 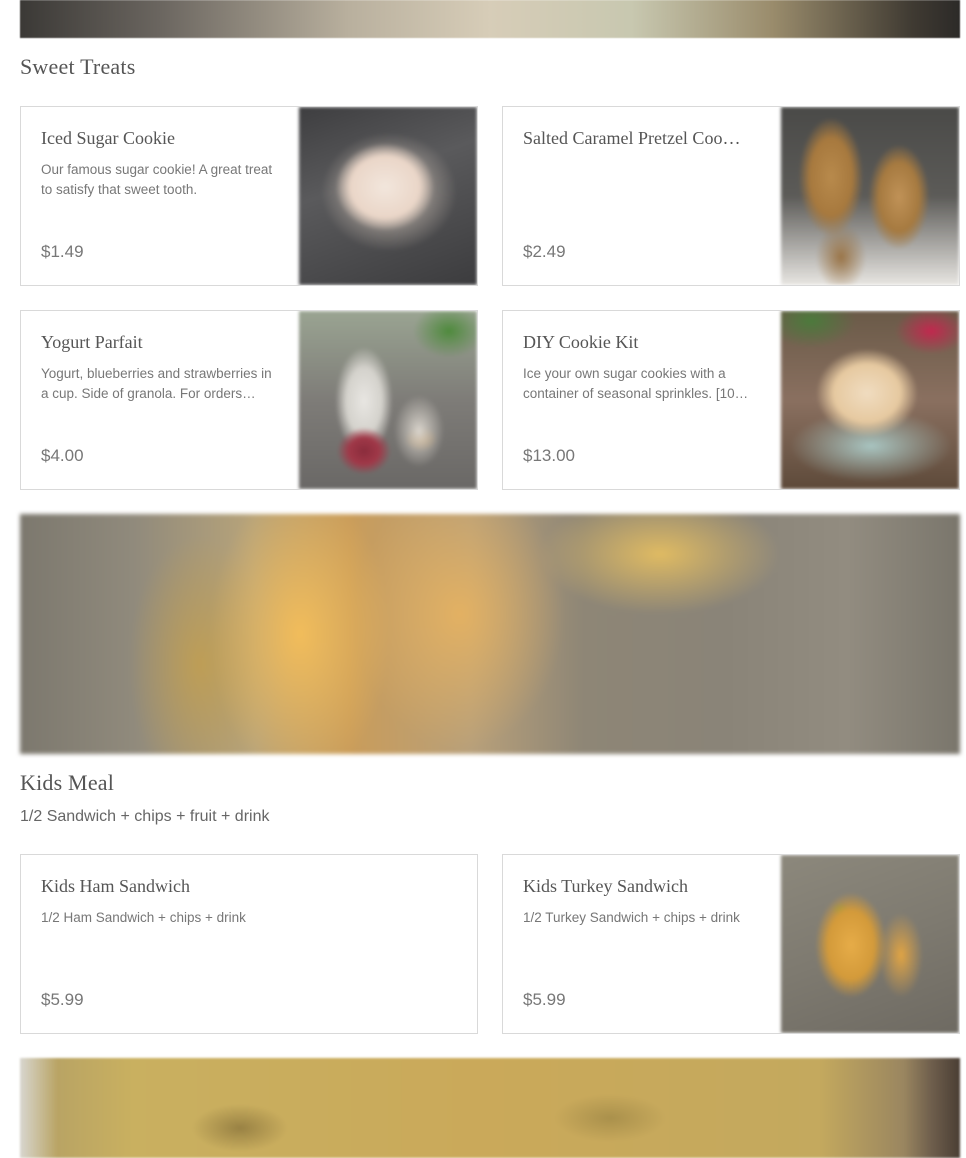 I want to click on menu-item-description: 1/2 Turkey Sandwich + chips + drink, so click(x=631, y=917).